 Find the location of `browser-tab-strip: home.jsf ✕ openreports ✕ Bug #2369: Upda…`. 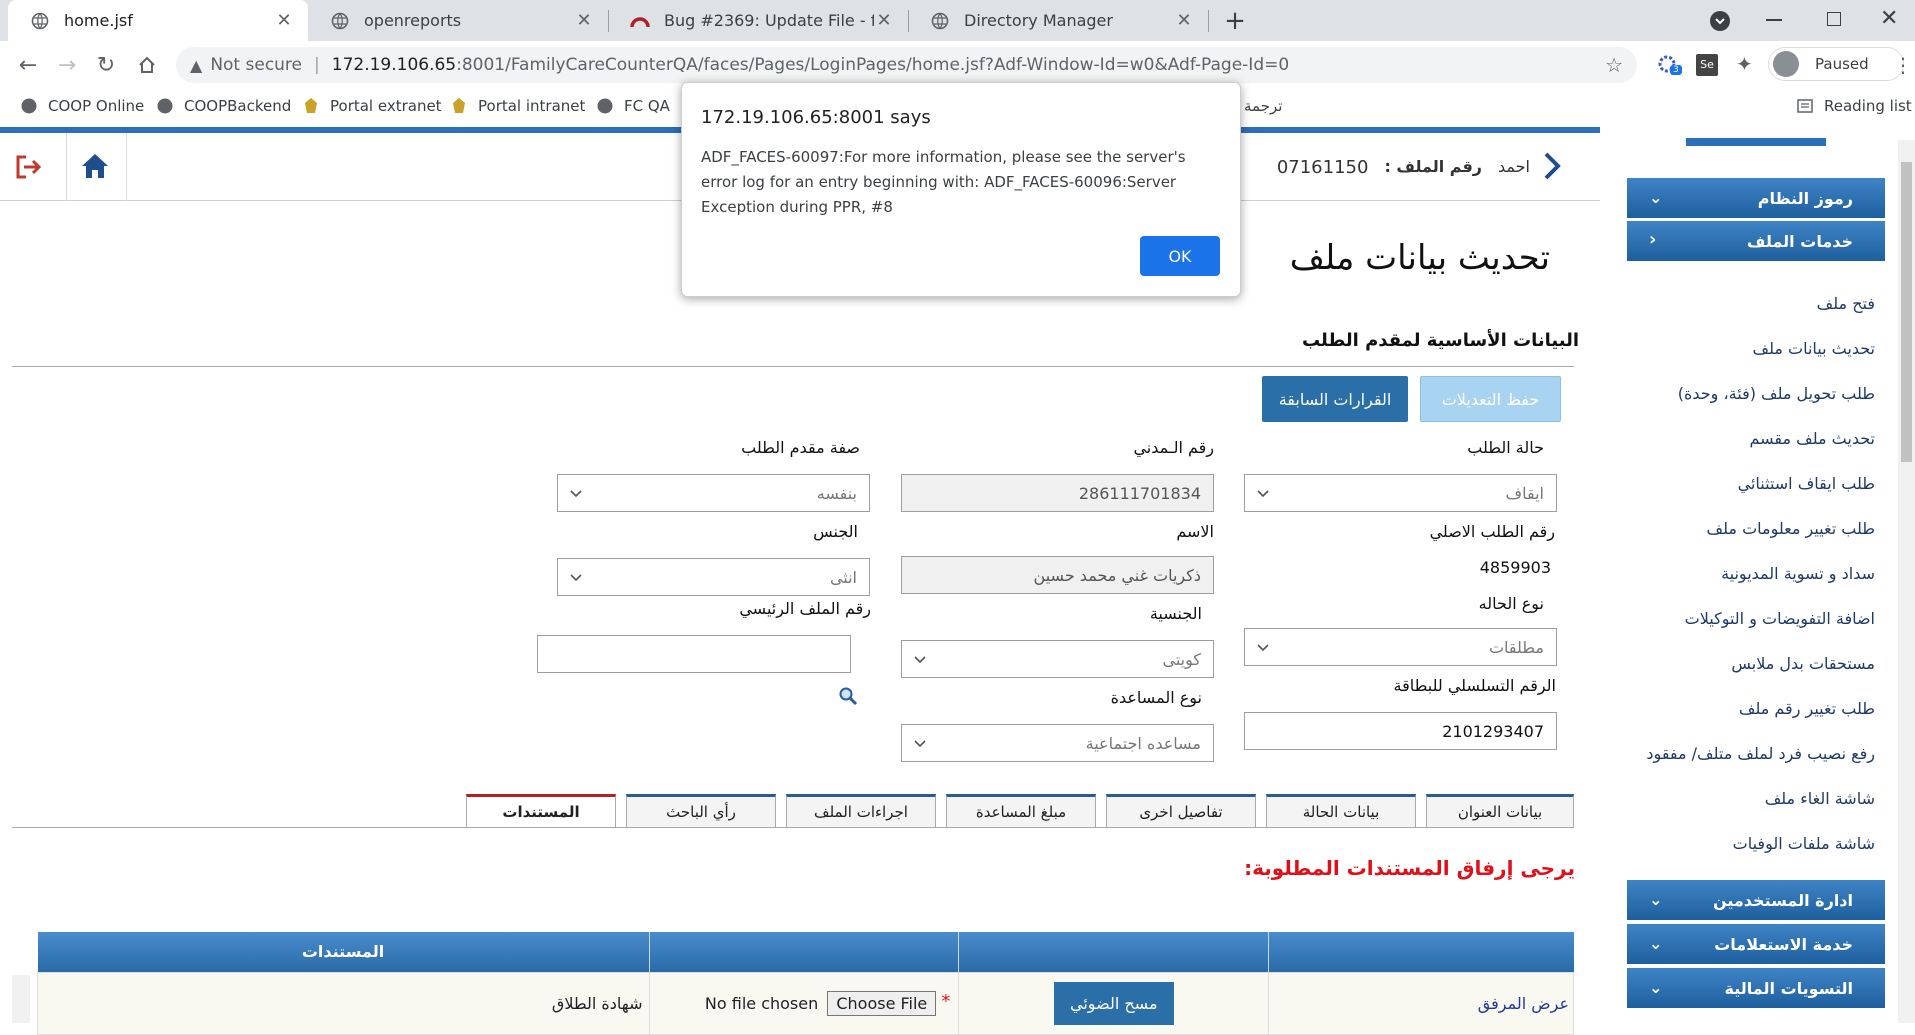

browser-tab-strip: home.jsf ✕ openreports ✕ Bug #2369: Upda… is located at coordinates (957, 20).